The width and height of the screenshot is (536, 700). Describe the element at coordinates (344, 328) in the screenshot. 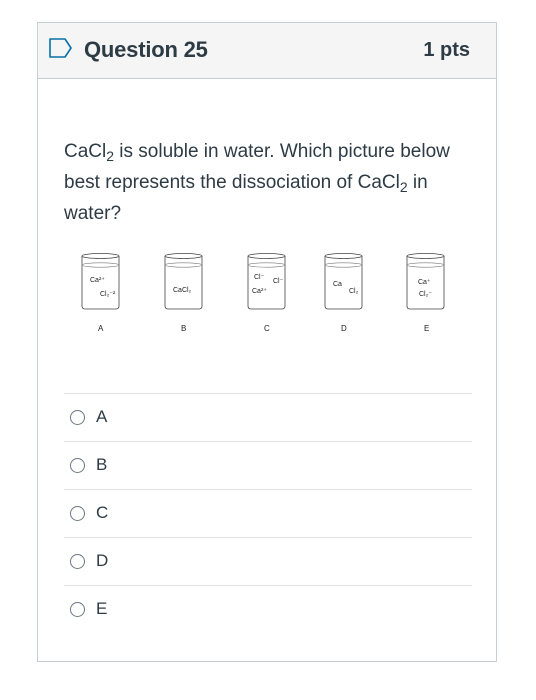

I see `beaker-letter: D` at that location.